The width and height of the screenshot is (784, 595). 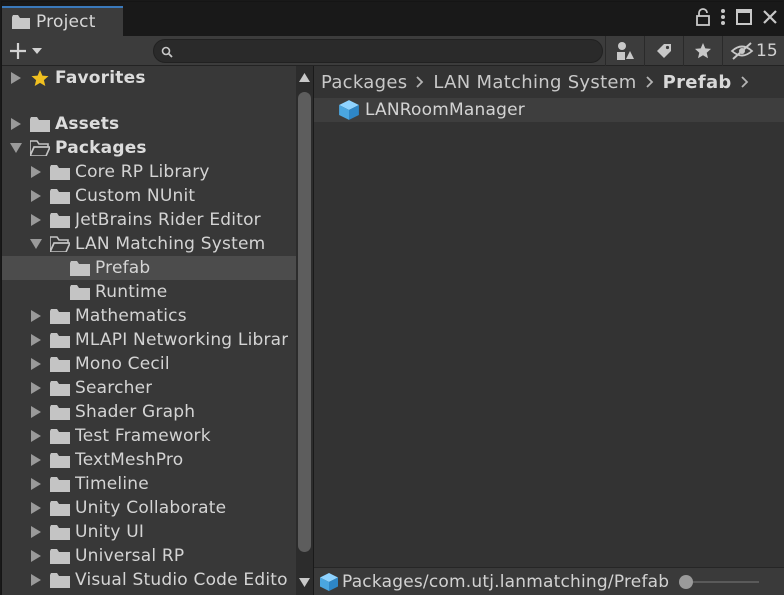 I want to click on tree-scrollbar, so click(x=304, y=330).